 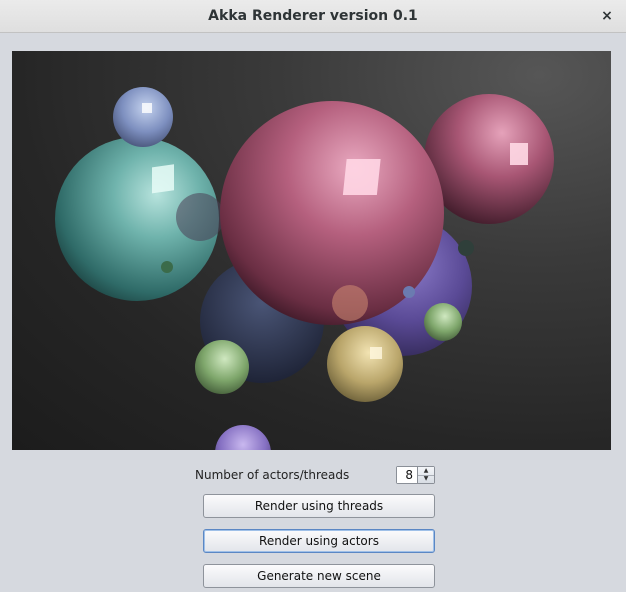 I want to click on render-threads-button: Render using threads, so click(x=319, y=506).